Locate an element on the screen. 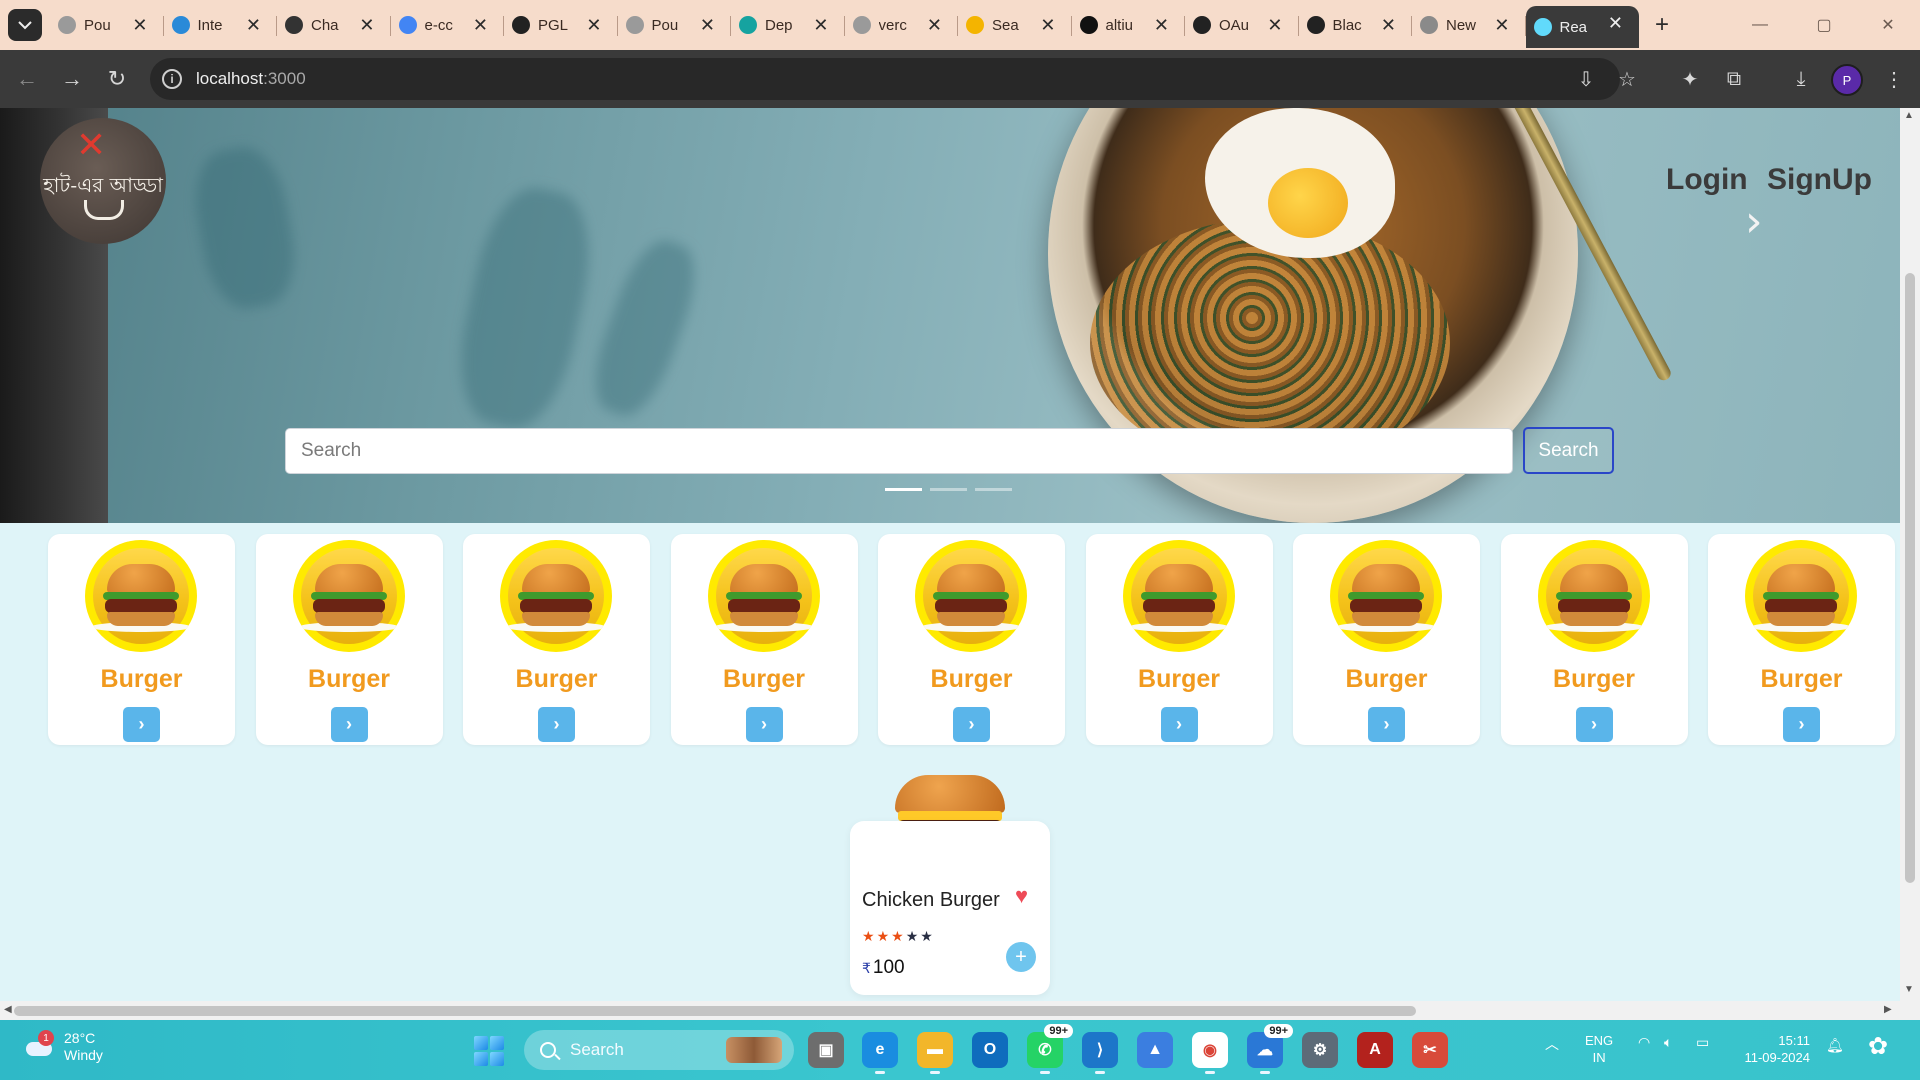  task-view-icon: ▣ is located at coordinates (826, 1050).